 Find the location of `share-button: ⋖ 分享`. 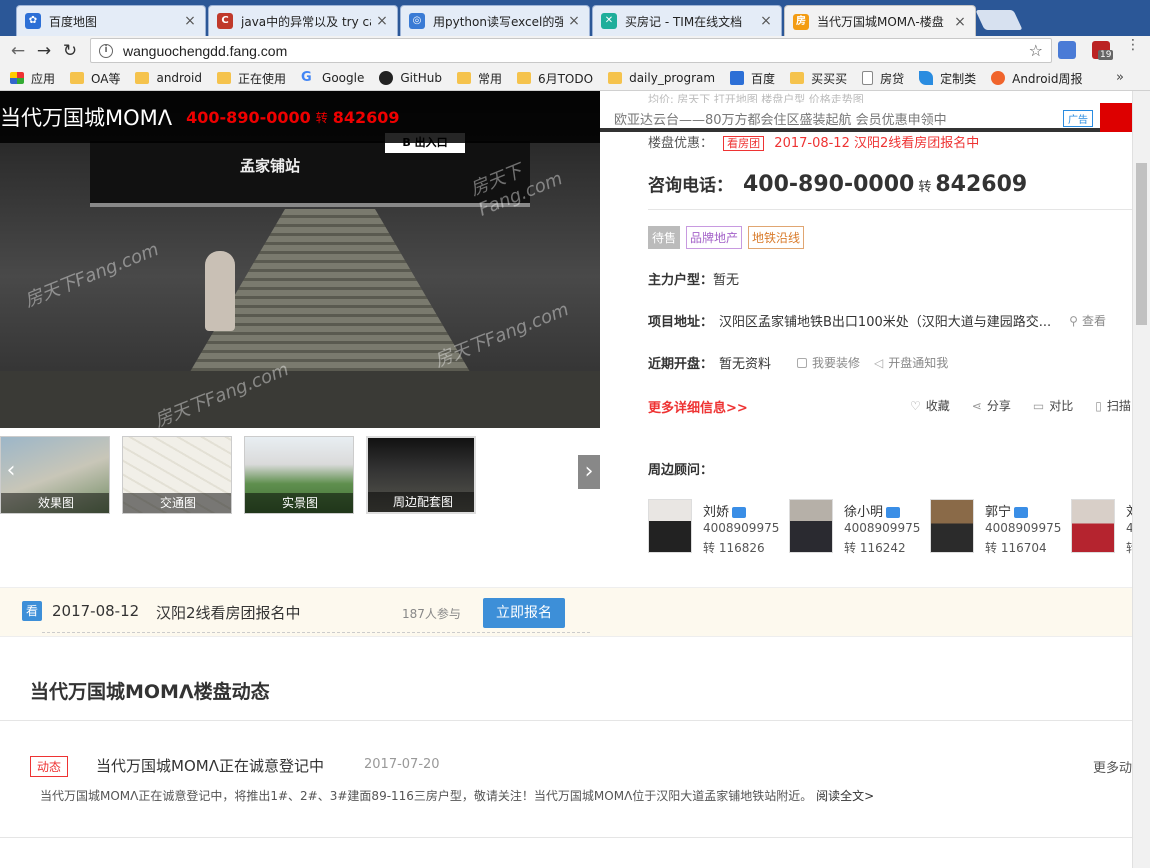

share-button: ⋖ 分享 is located at coordinates (991, 405).